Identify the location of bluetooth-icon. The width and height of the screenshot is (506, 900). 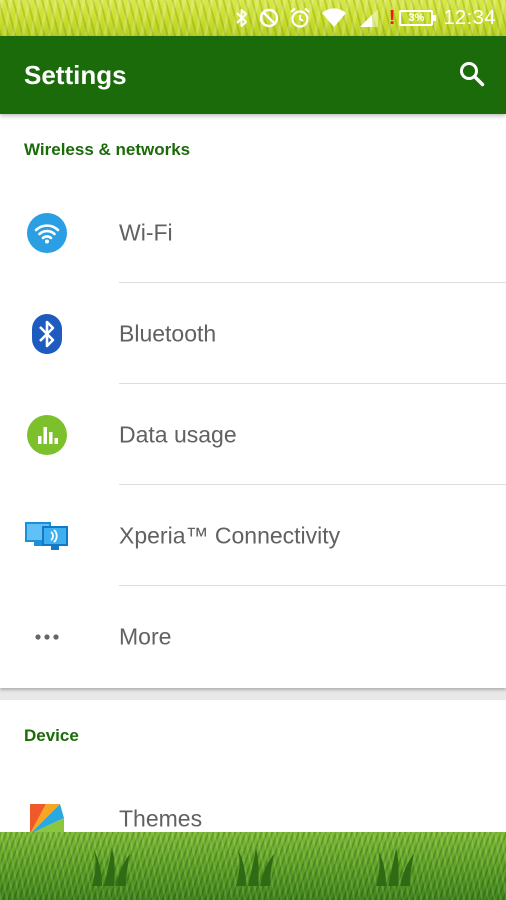
(242, 18).